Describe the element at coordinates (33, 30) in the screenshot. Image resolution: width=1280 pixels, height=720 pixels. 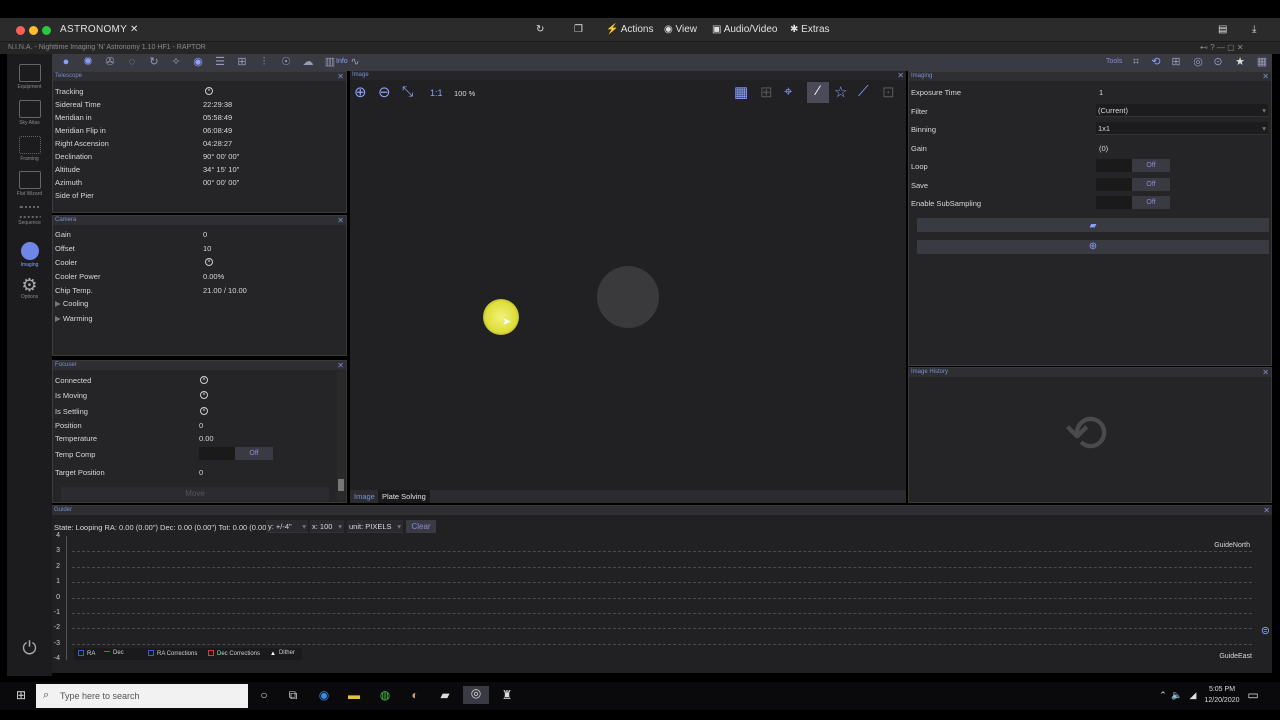
I see `minimize-dot-icon` at that location.